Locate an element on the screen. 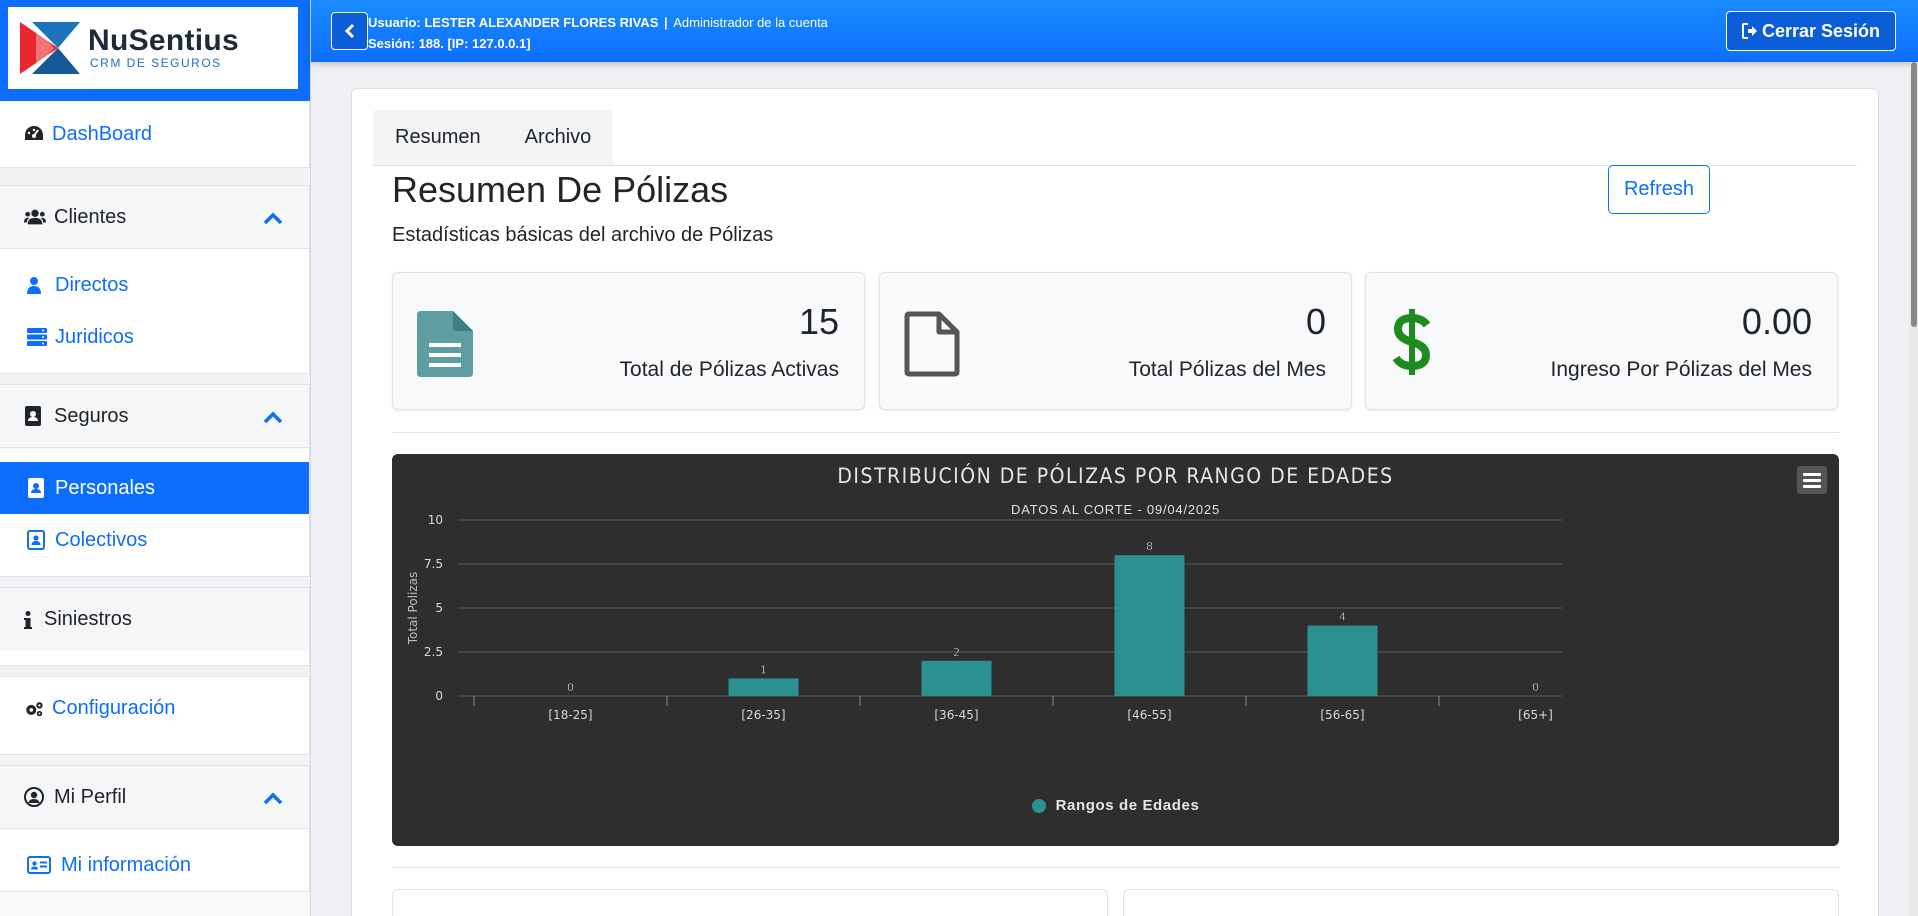 This screenshot has width=1918, height=916. sidebar-section-siniestros: Siniestros is located at coordinates (154, 619).